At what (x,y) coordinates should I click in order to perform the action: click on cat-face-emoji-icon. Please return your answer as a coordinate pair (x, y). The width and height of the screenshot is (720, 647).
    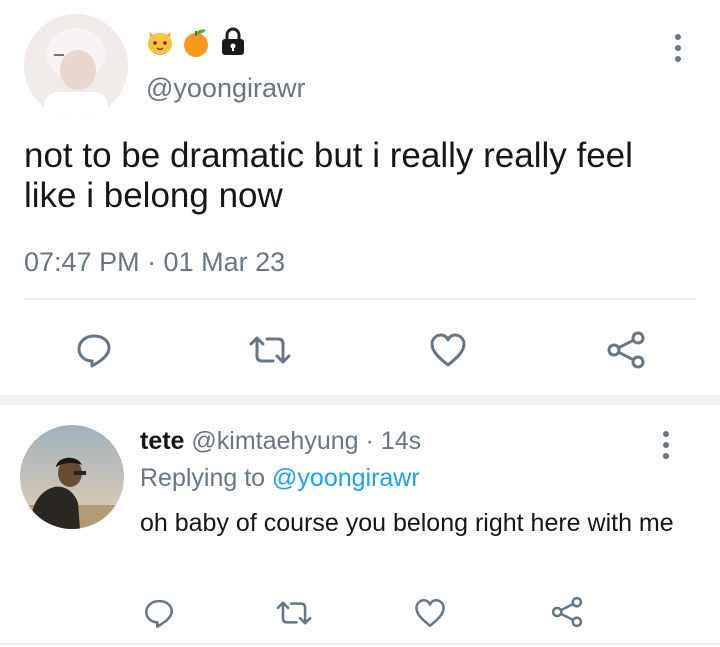
    Looking at the image, I should click on (160, 42).